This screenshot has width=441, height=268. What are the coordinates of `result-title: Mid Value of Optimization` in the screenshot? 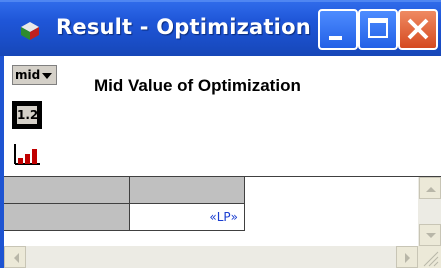 It's located at (197, 85).